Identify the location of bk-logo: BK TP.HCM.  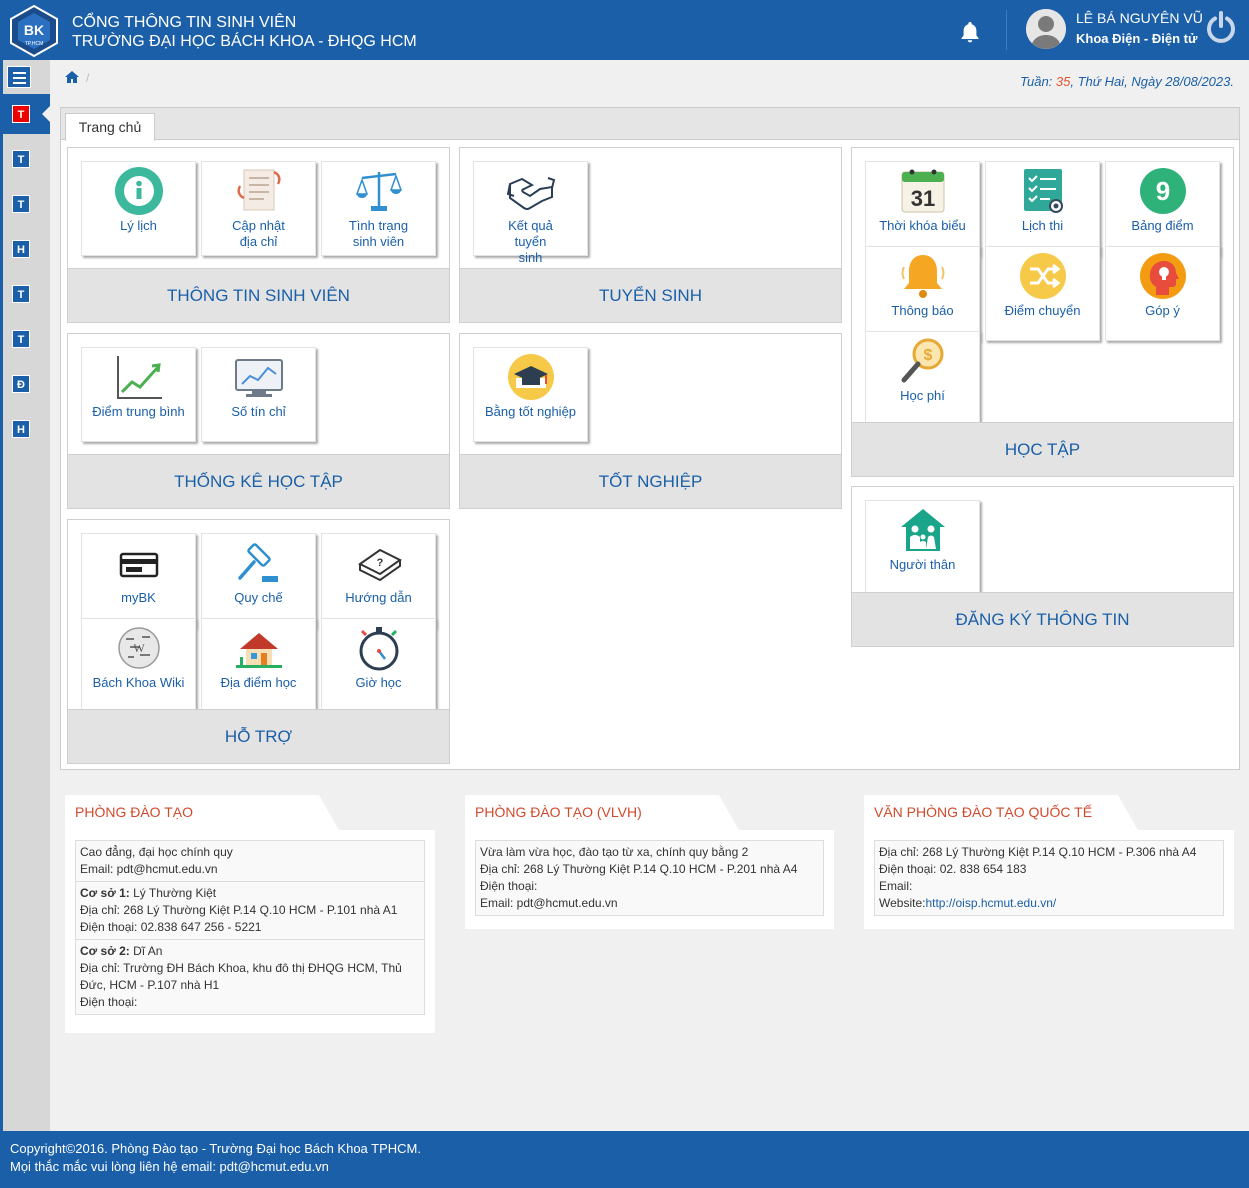
(34, 31).